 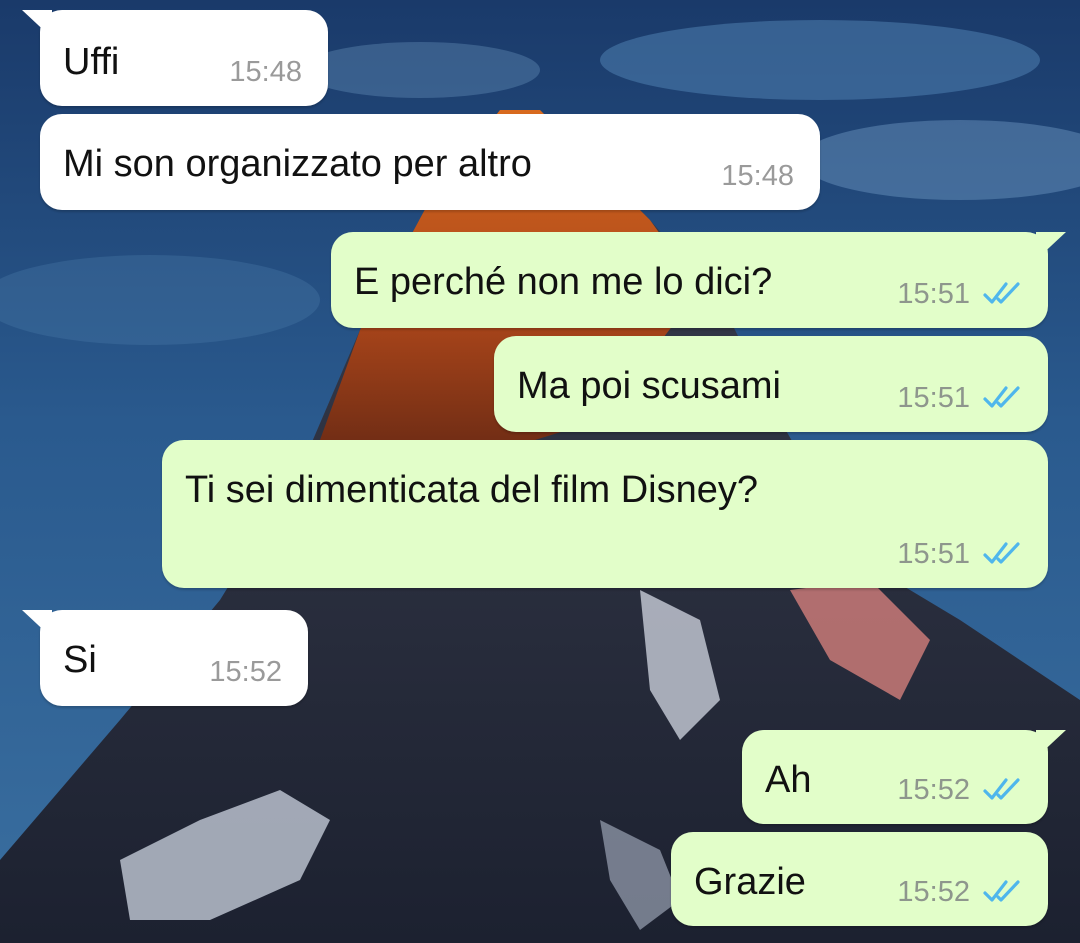 What do you see at coordinates (649, 386) in the screenshot?
I see `message-text: Ma poi scusami` at bounding box center [649, 386].